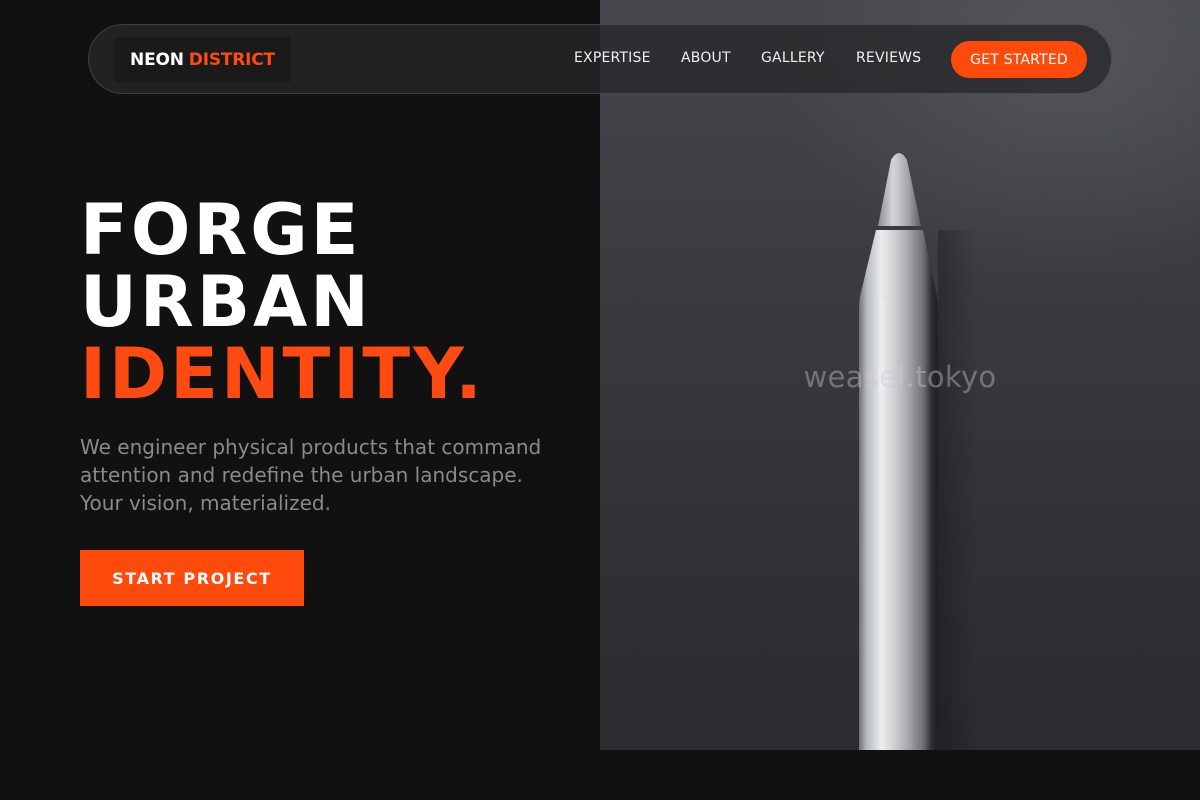 Image resolution: width=1200 pixels, height=800 pixels. Describe the element at coordinates (888, 58) in the screenshot. I see `nav-link-reviews: REVIEWS` at that location.